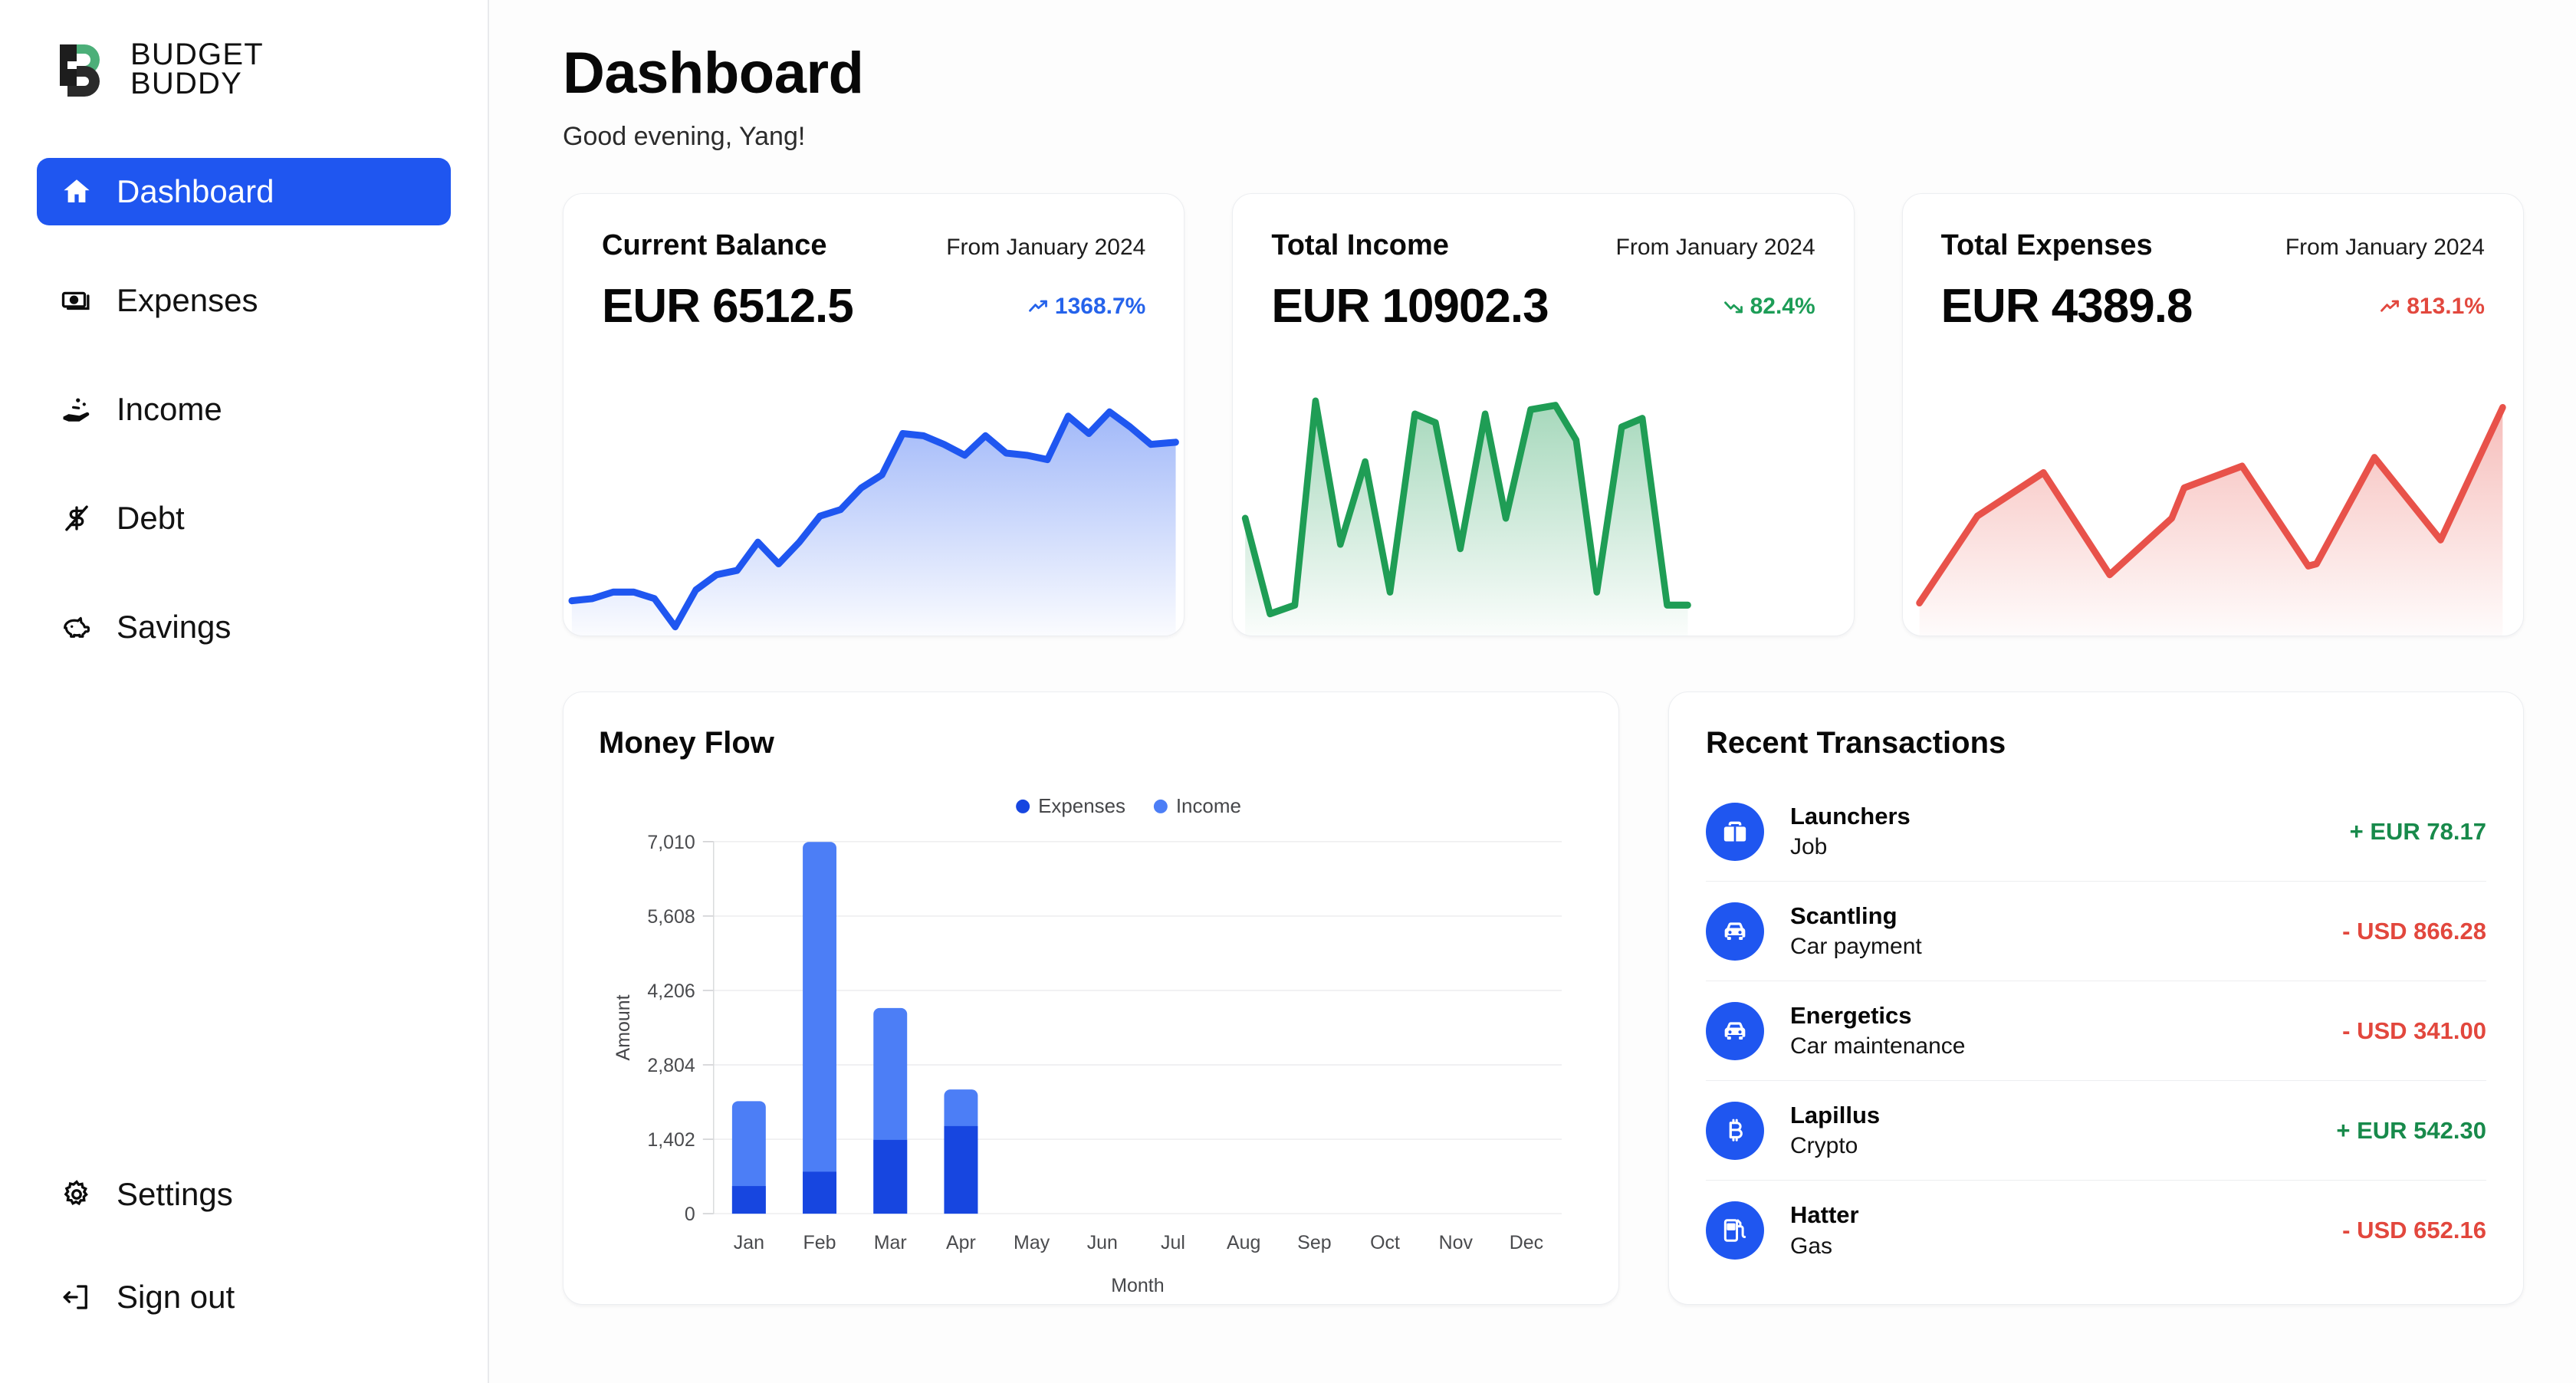 Image resolution: width=2576 pixels, height=1383 pixels. Describe the element at coordinates (77, 300) in the screenshot. I see `banknote-icon` at that location.